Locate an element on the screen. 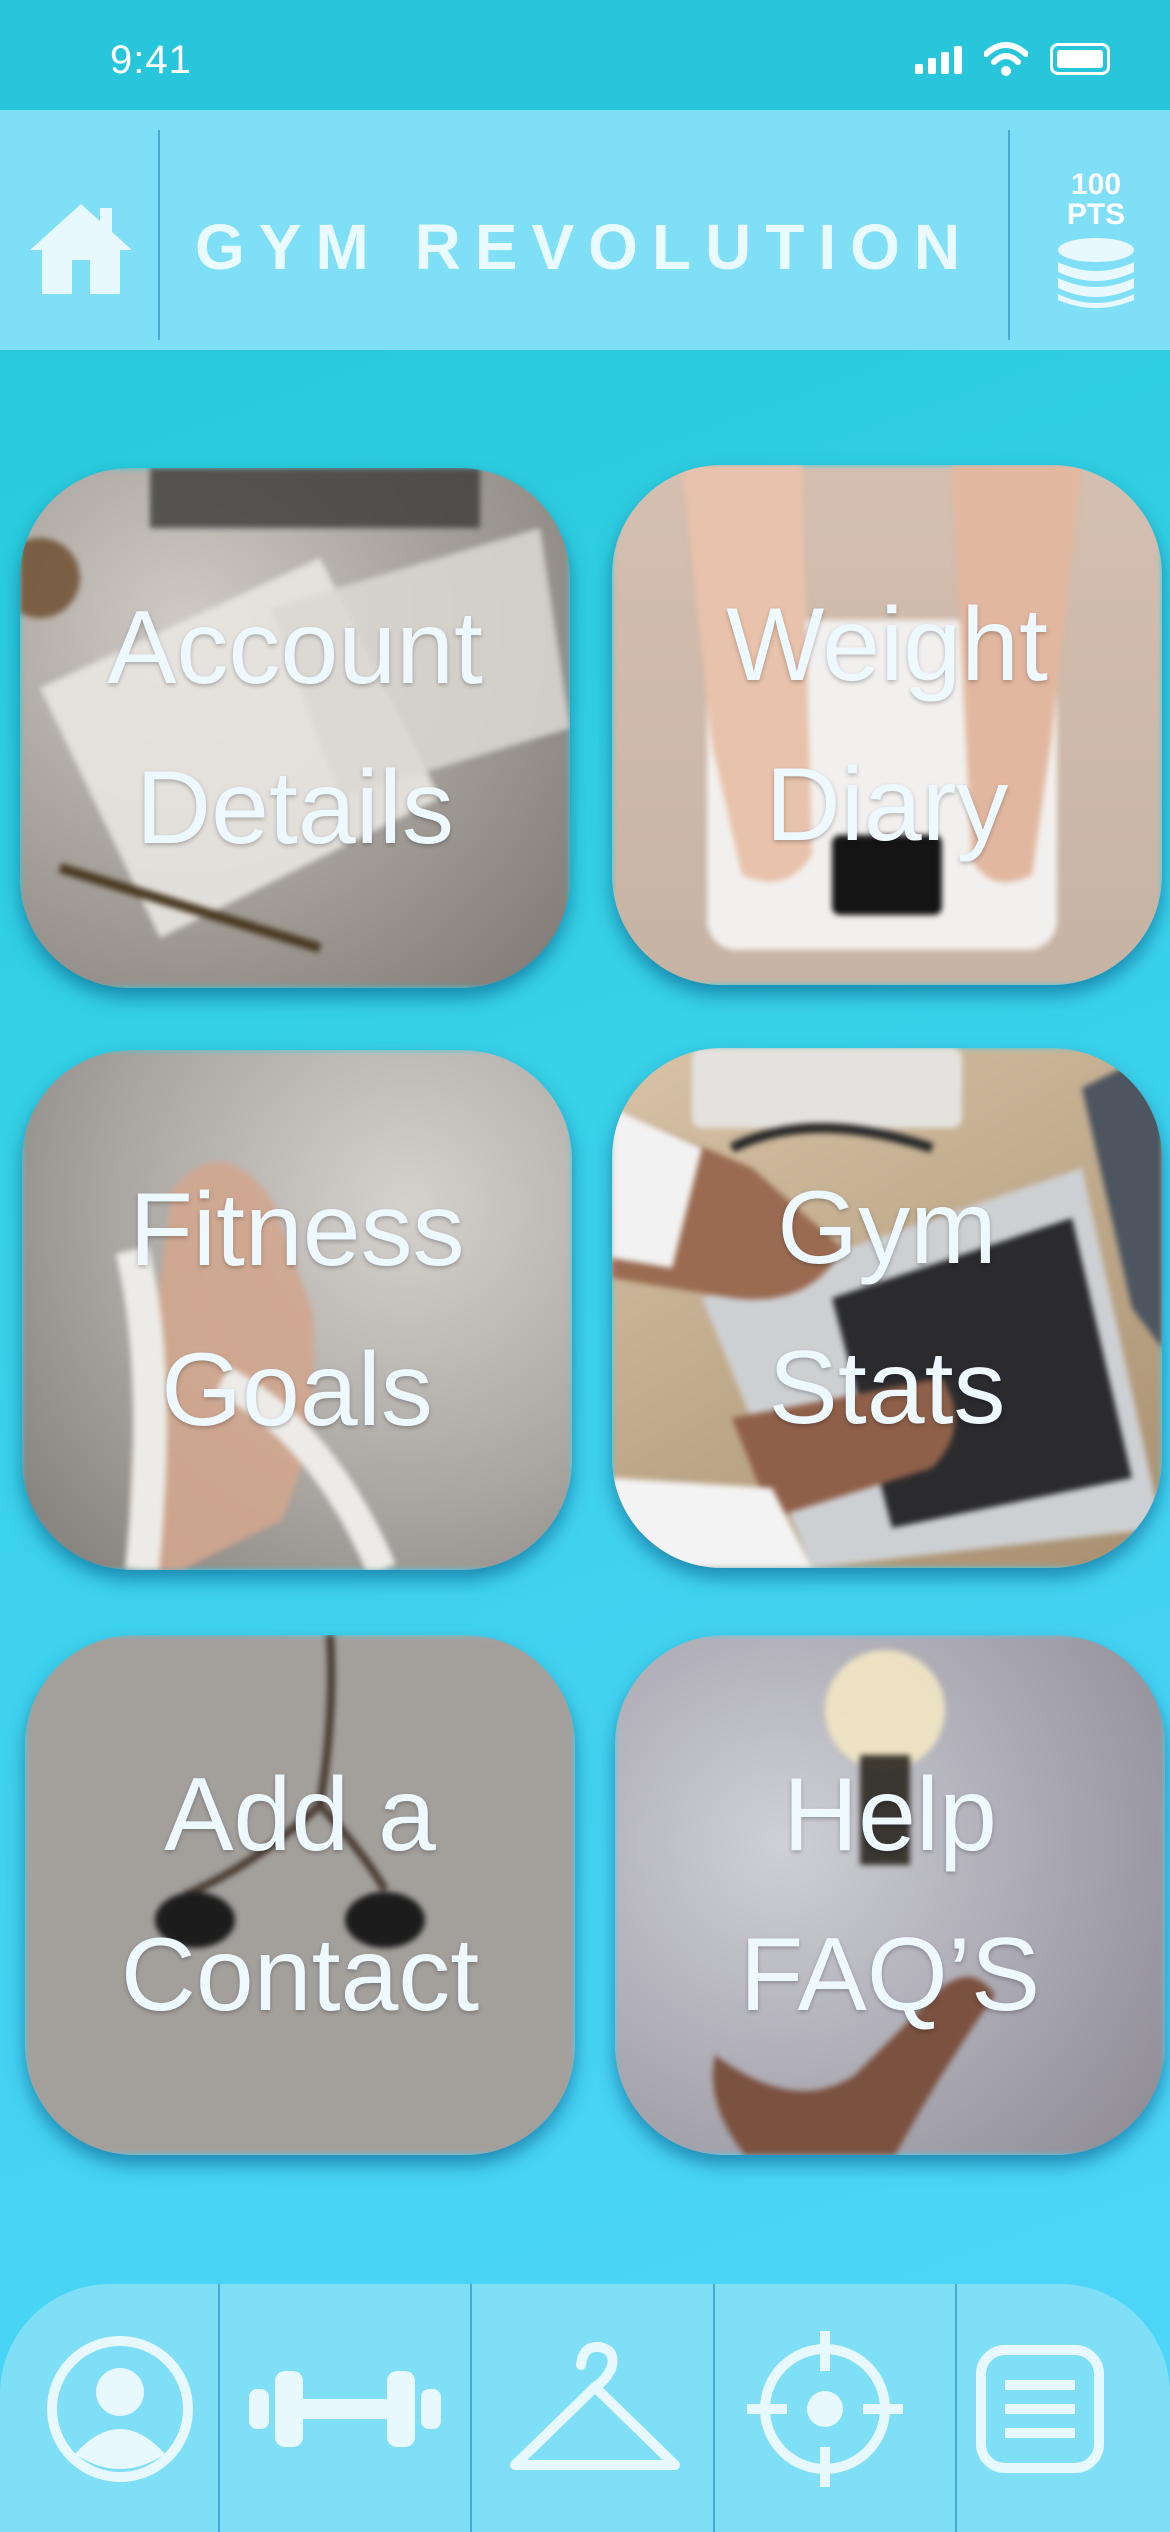  status-time: 9:41 is located at coordinates (151, 60).